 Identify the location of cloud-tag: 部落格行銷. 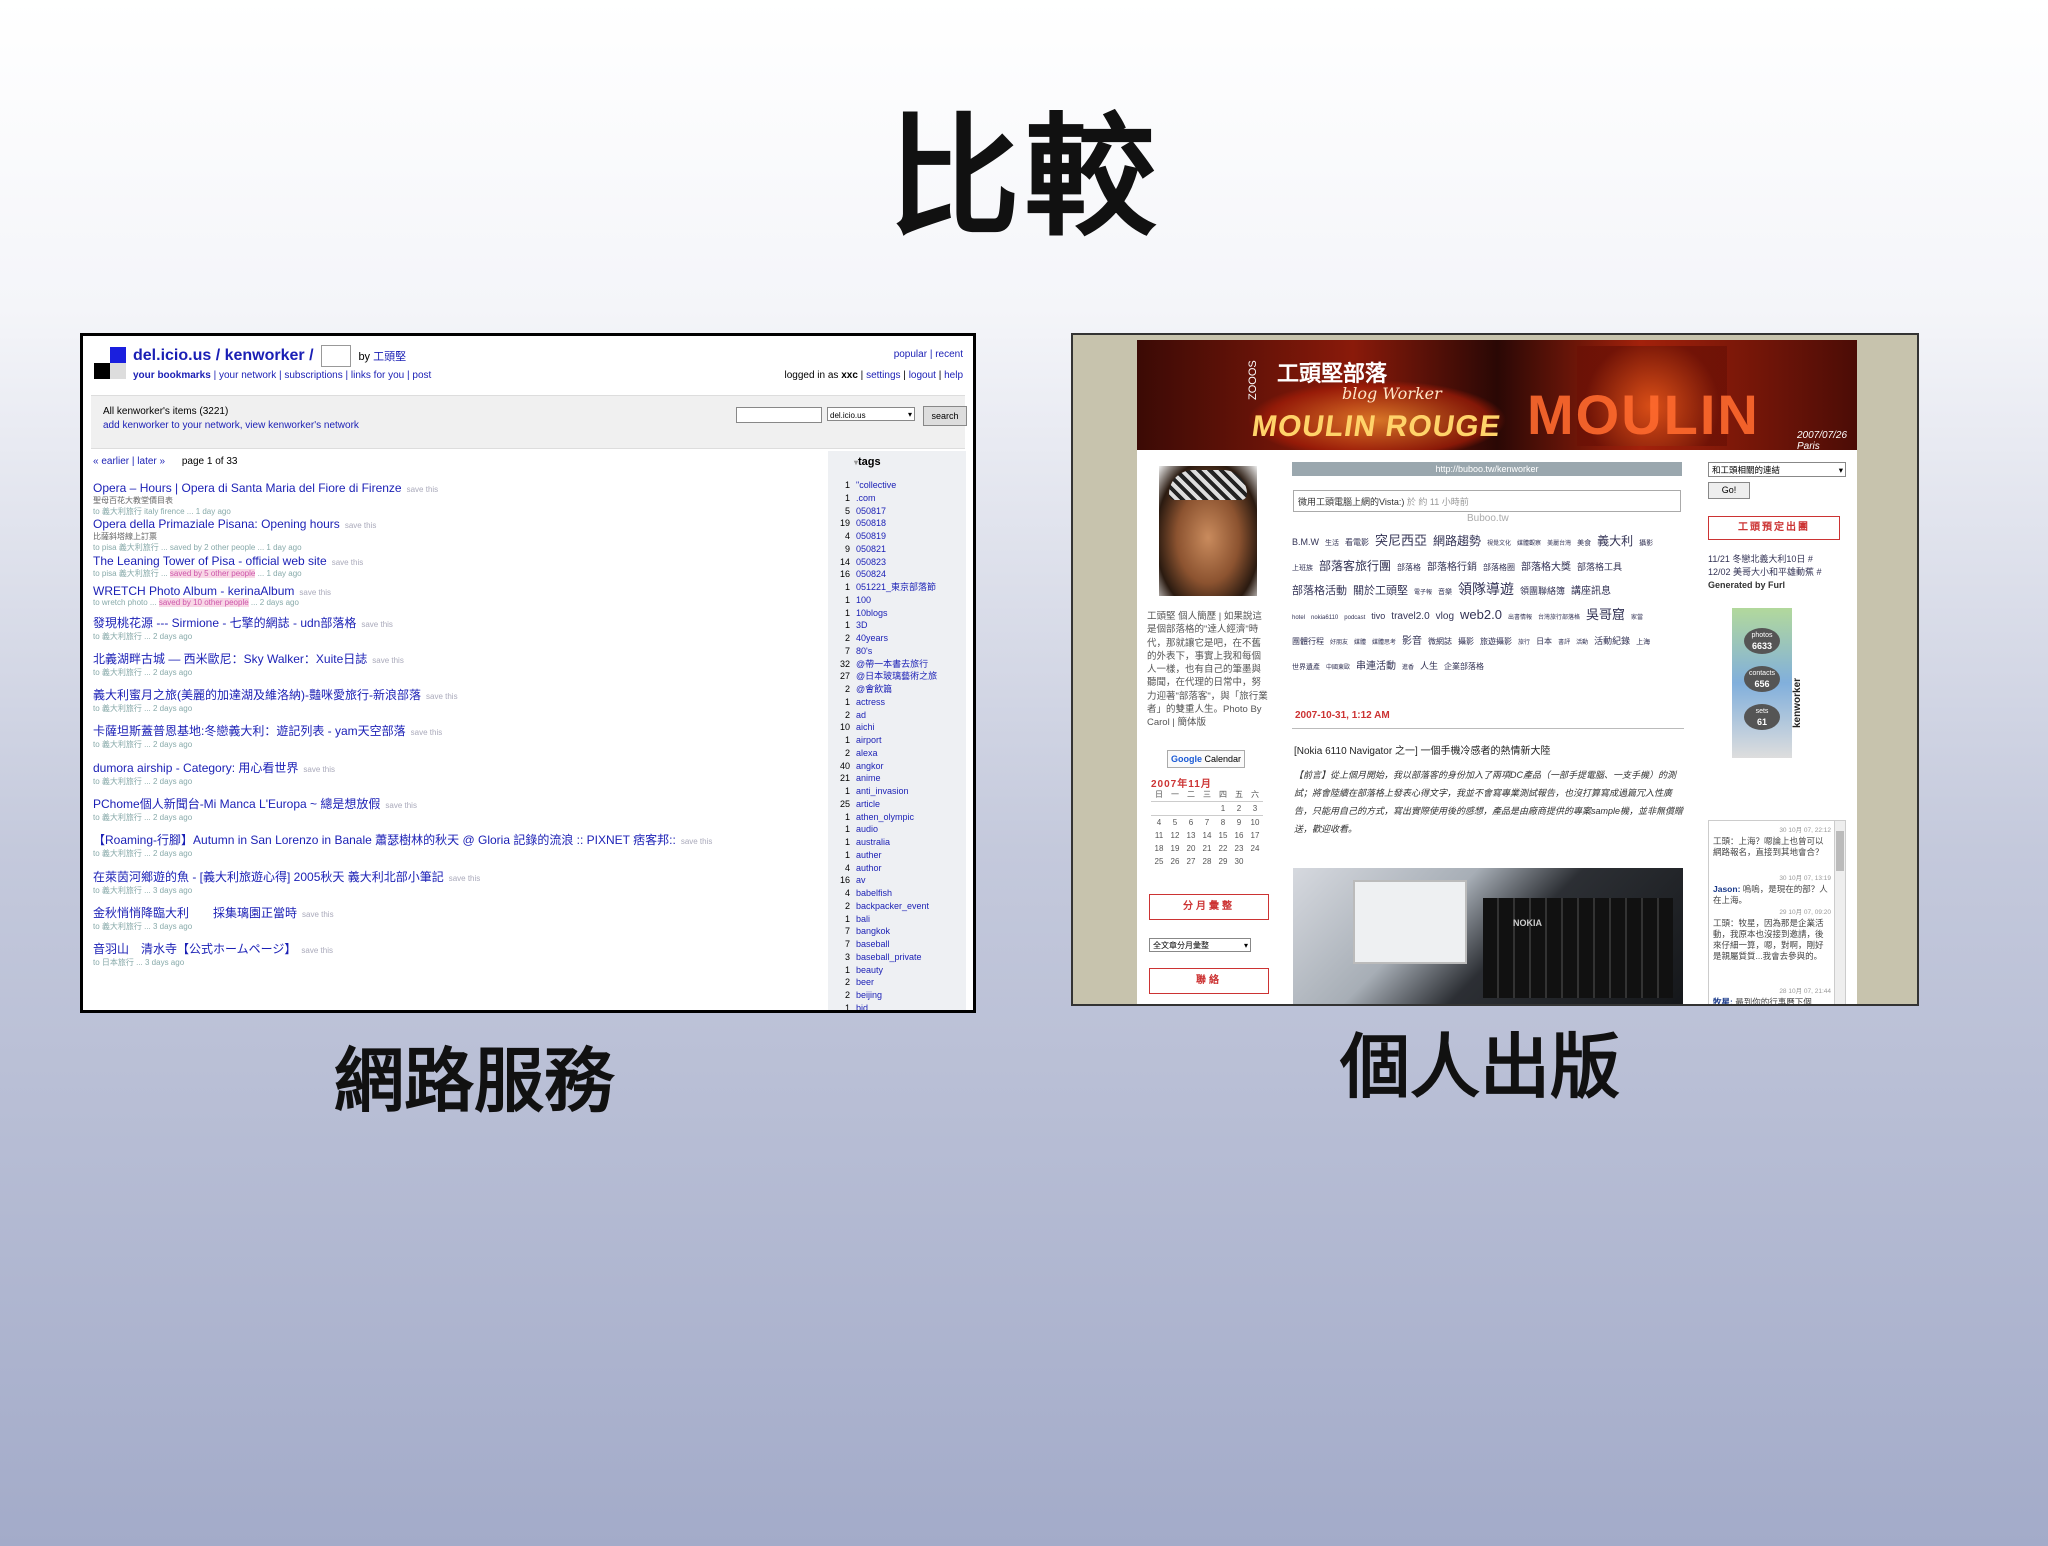
(1452, 567).